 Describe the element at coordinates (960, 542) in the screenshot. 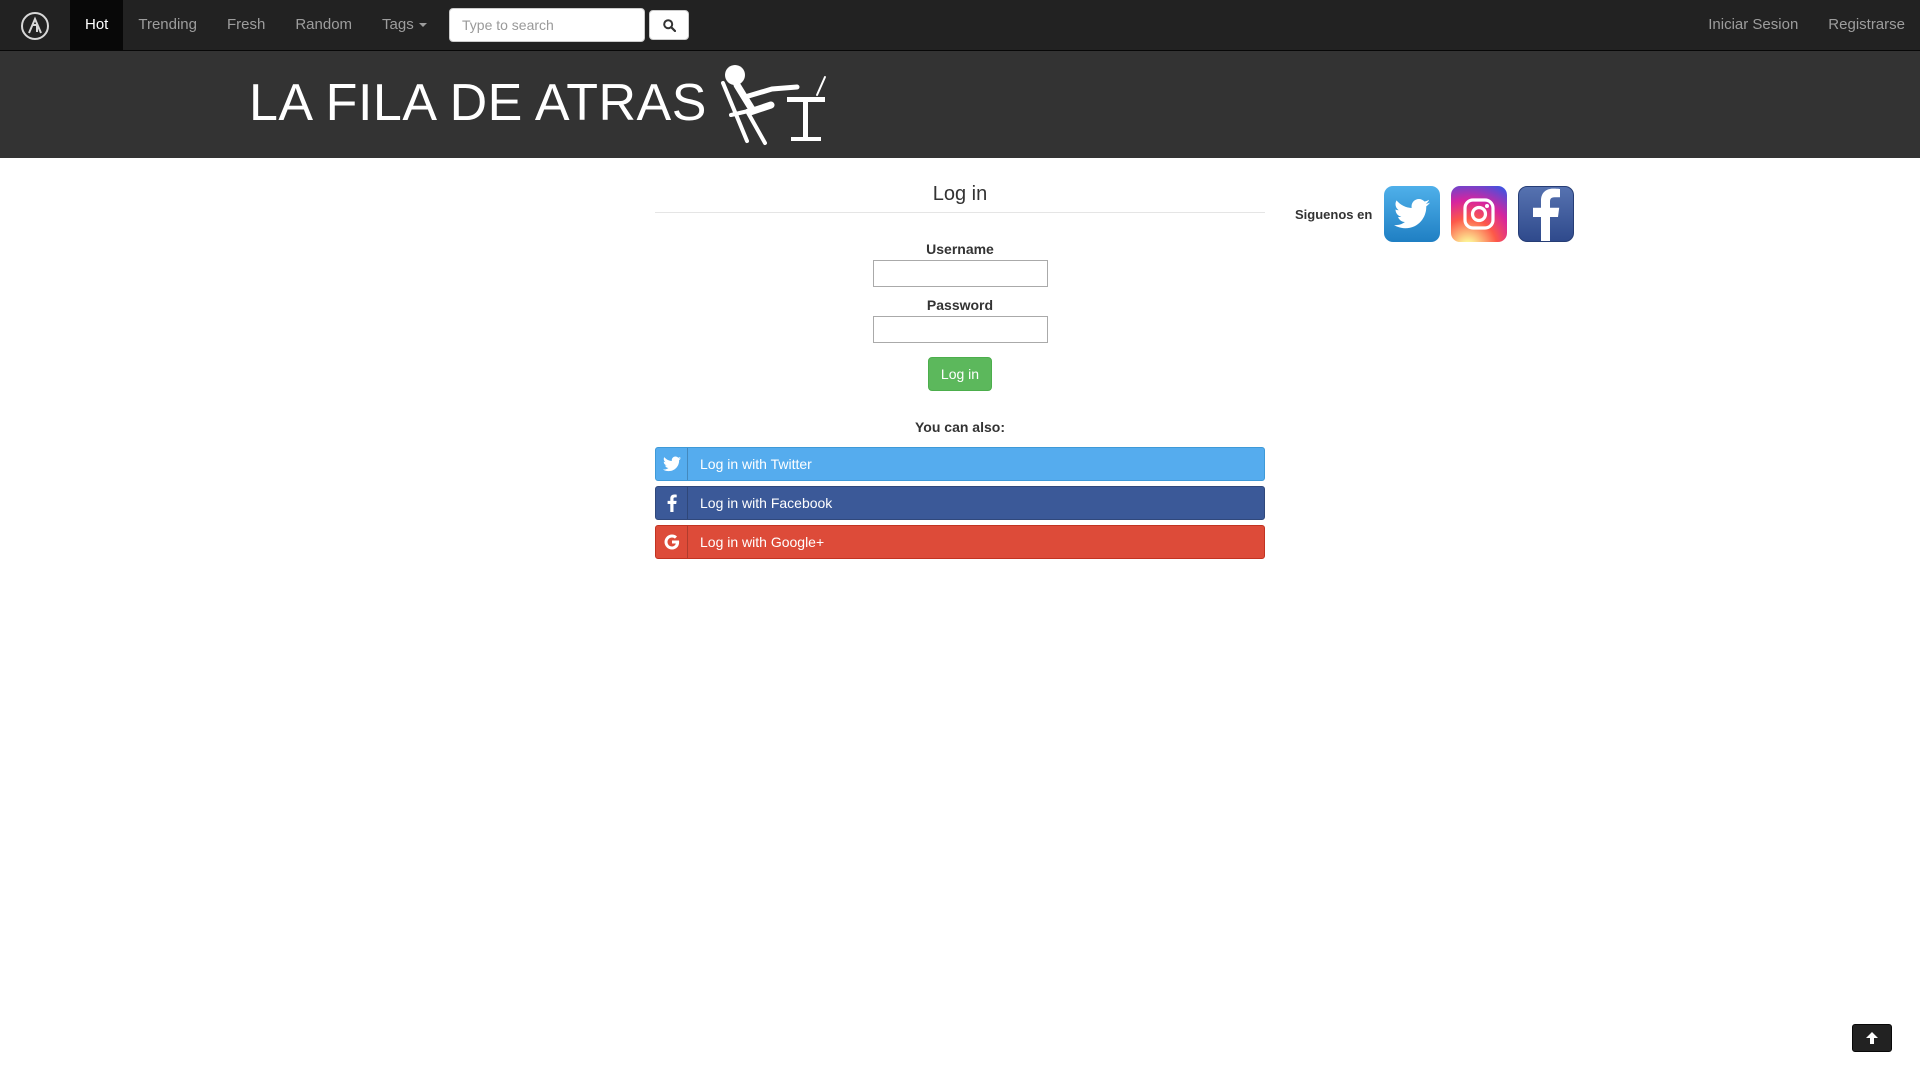

I see `login-google-button: Log in with Google+` at that location.